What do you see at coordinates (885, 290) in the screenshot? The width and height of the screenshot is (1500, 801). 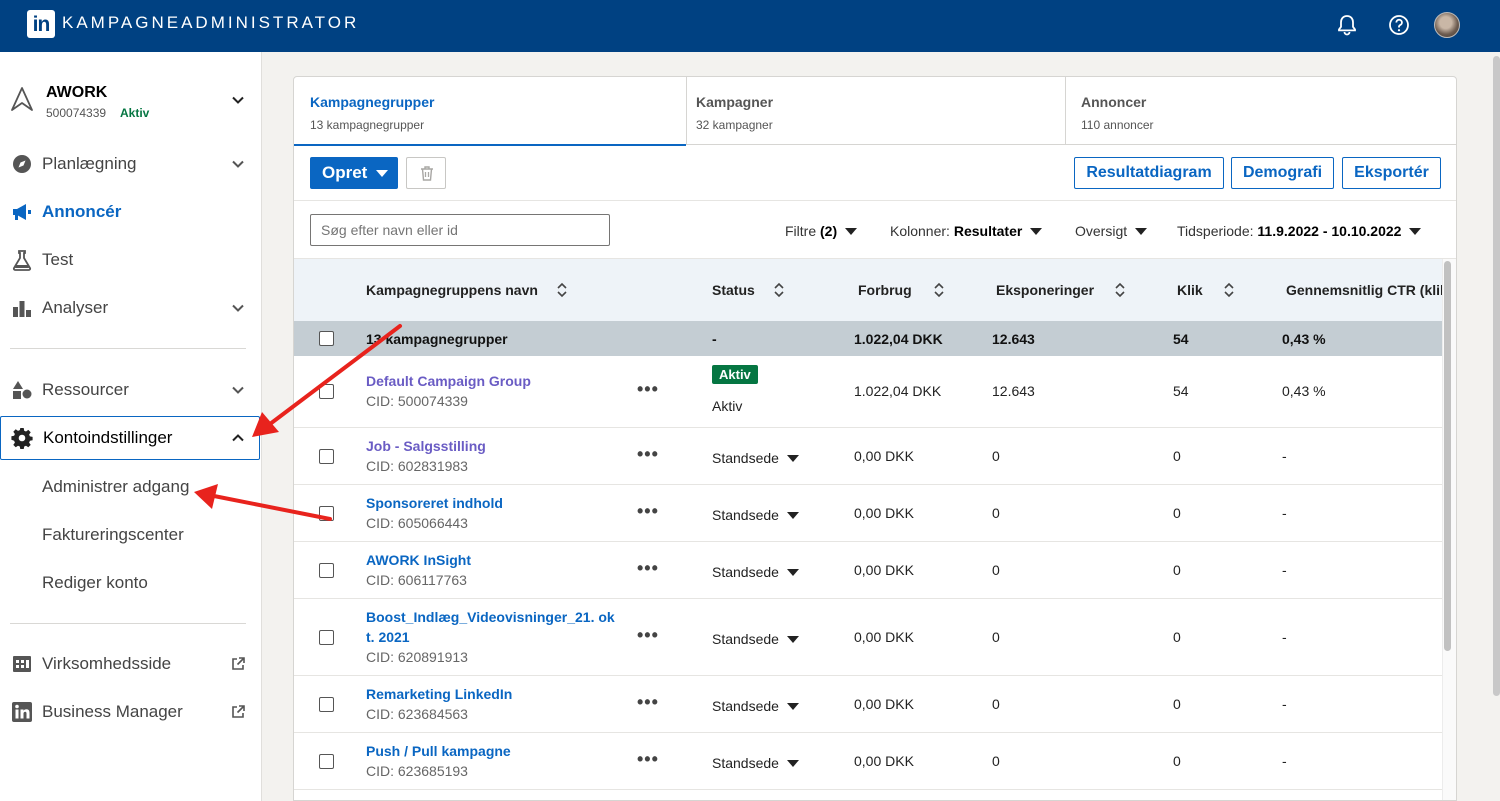 I see `column-header-spend: Forbrug` at bounding box center [885, 290].